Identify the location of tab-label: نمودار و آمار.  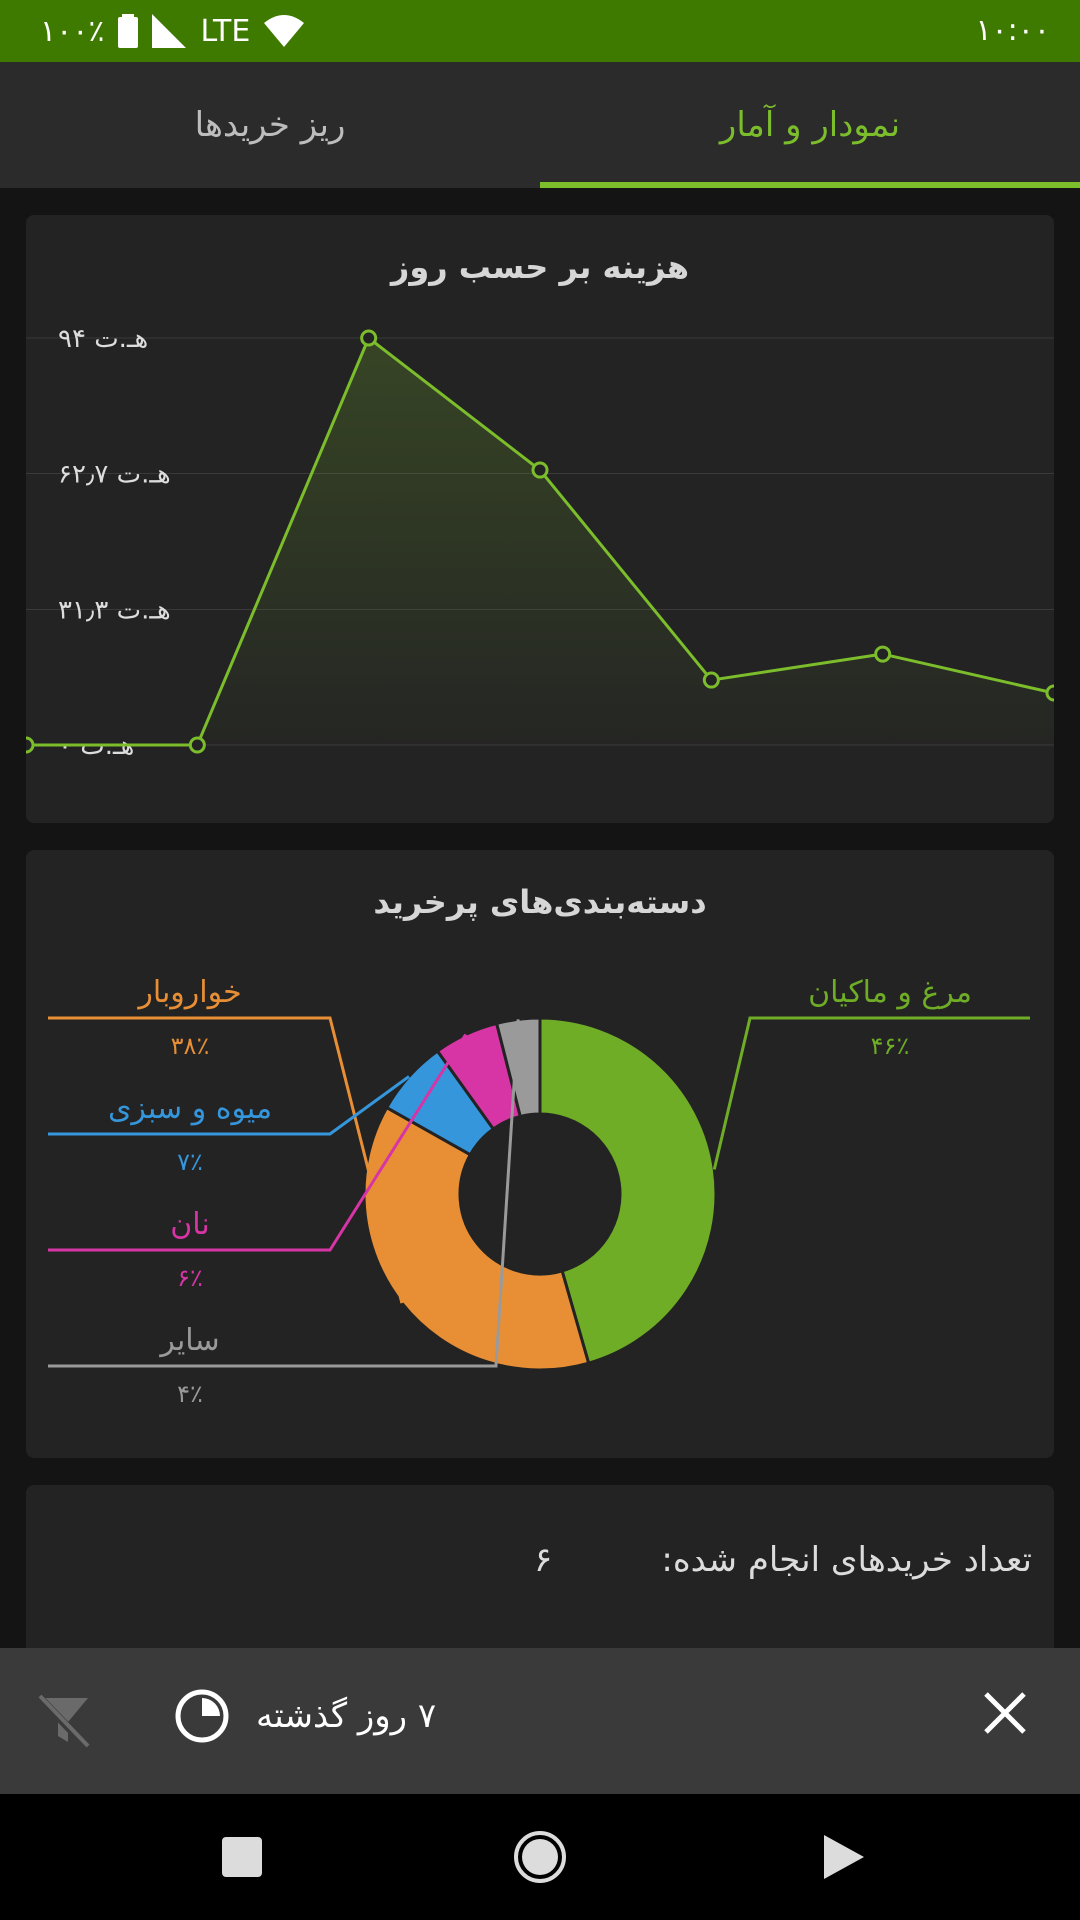
(810, 125).